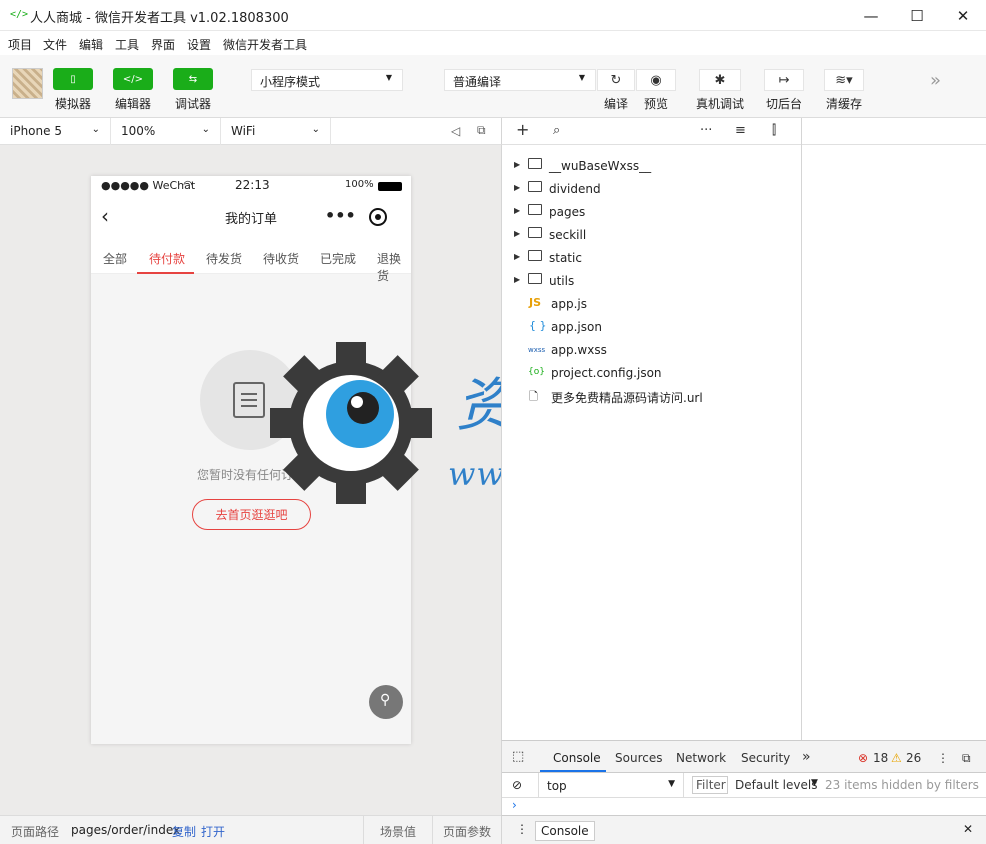 This screenshot has width=986, height=844. Describe the element at coordinates (327, 80) in the screenshot. I see `mode-select: 小程序模式 ▼` at that location.